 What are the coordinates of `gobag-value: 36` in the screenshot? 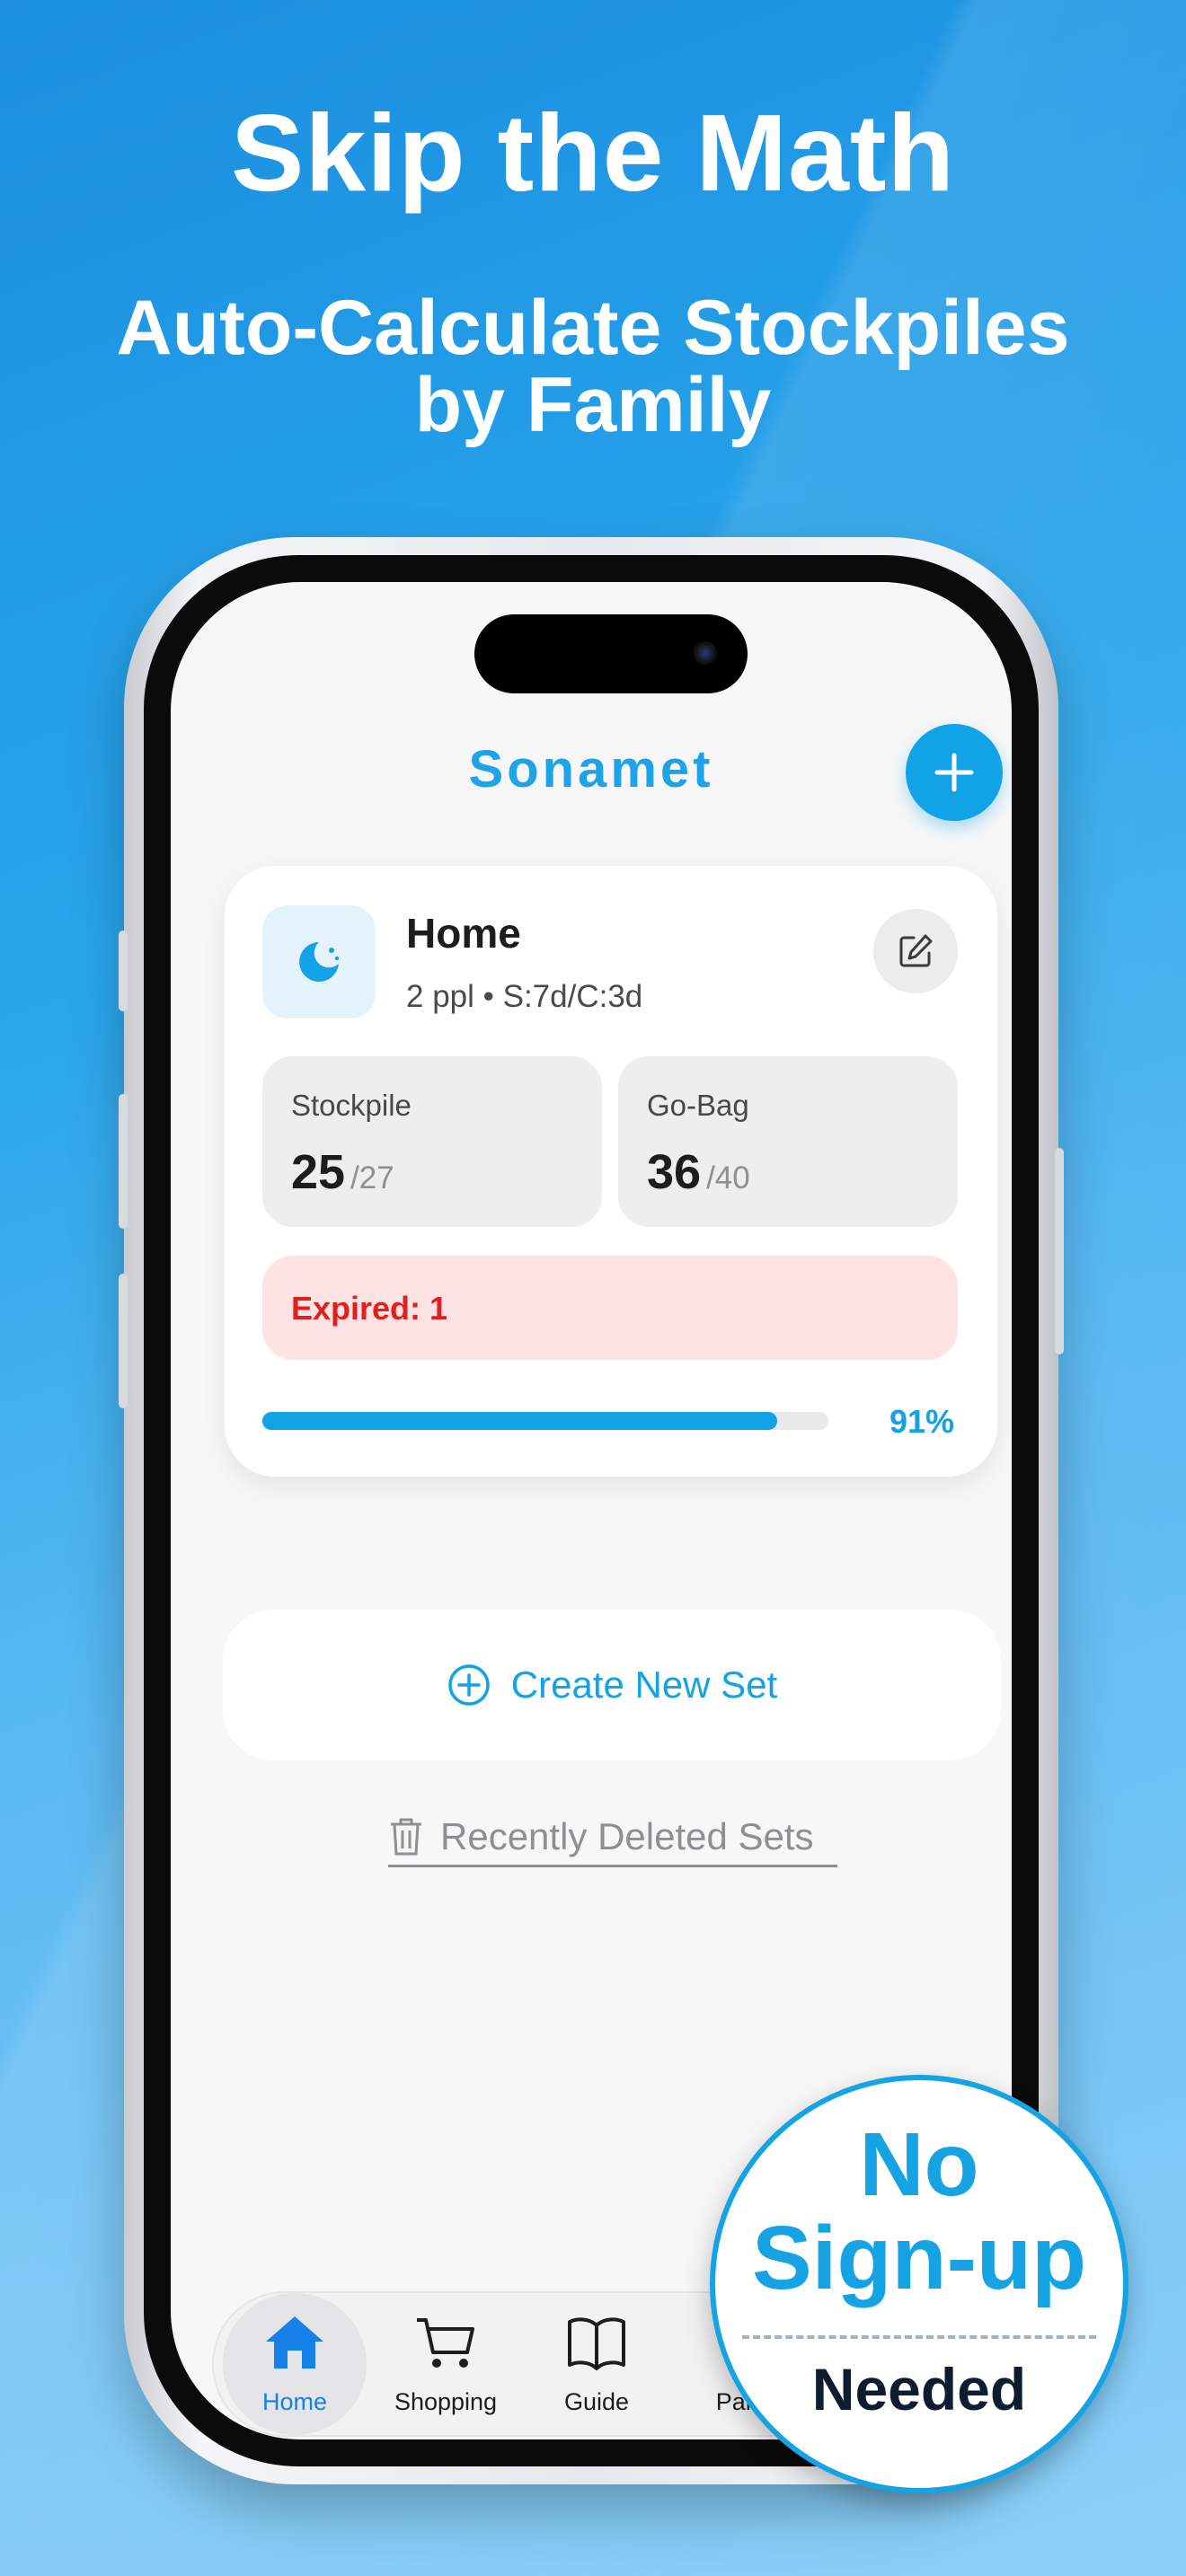 It's located at (674, 1172).